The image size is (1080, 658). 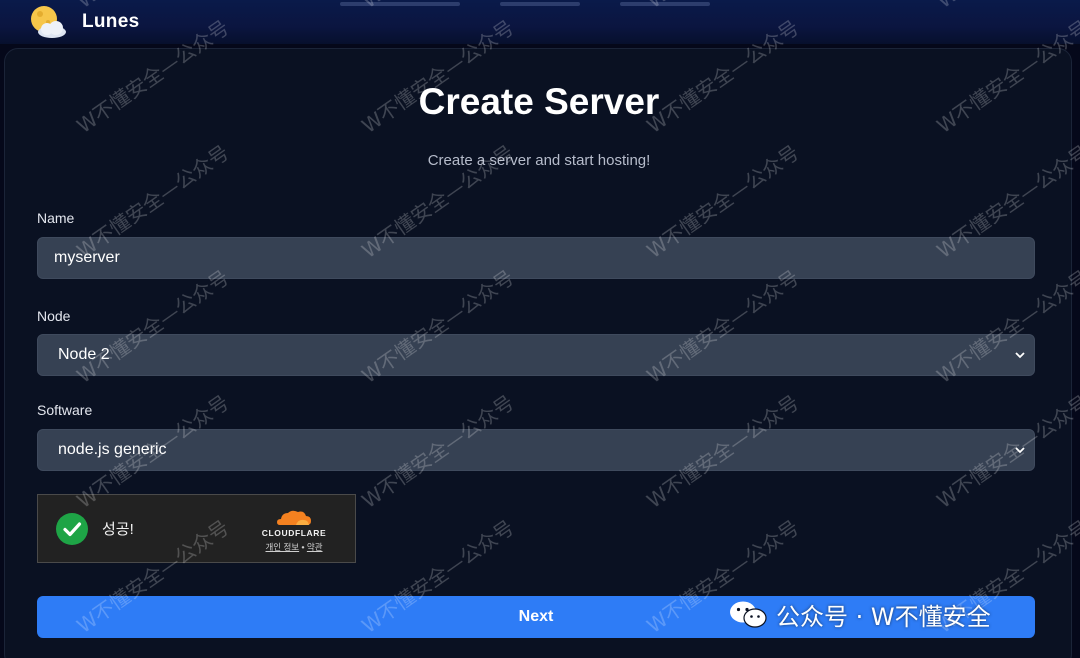 What do you see at coordinates (72, 528) in the screenshot?
I see `success-check-icon` at bounding box center [72, 528].